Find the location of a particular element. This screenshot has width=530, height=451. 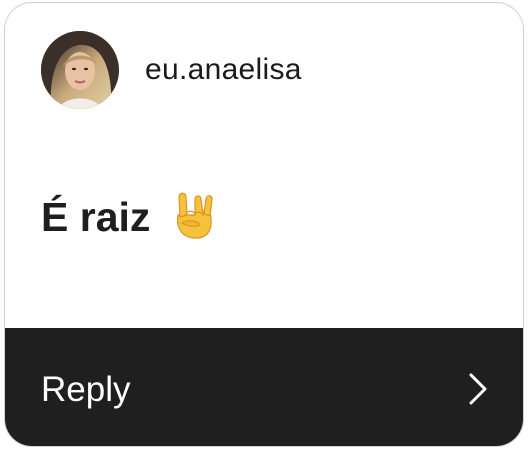

avatar-photo-icon is located at coordinates (80, 70).